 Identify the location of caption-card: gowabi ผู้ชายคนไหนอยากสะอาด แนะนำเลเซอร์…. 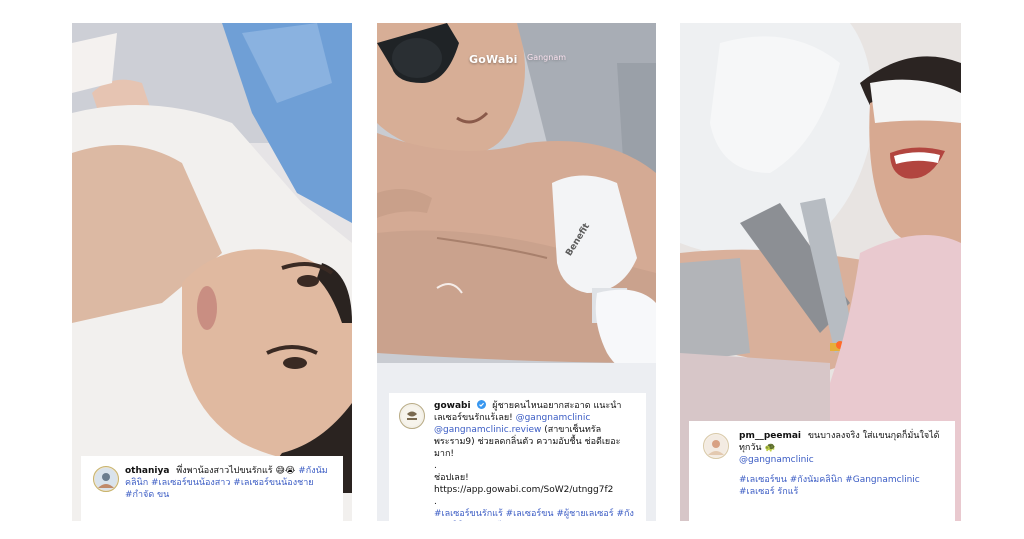
(517, 457).